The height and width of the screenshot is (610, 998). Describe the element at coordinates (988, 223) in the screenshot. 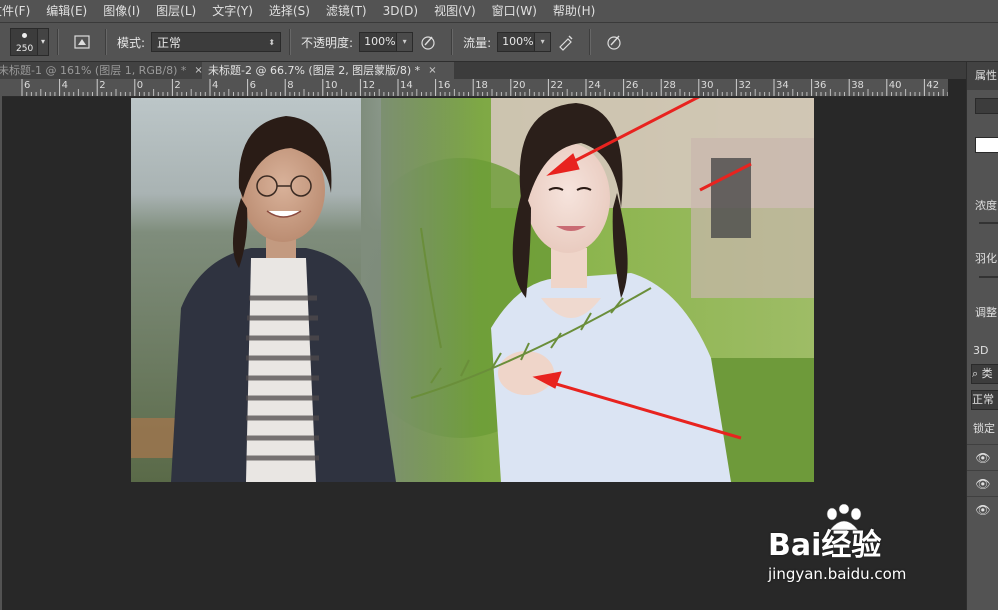

I see `density-slider` at that location.